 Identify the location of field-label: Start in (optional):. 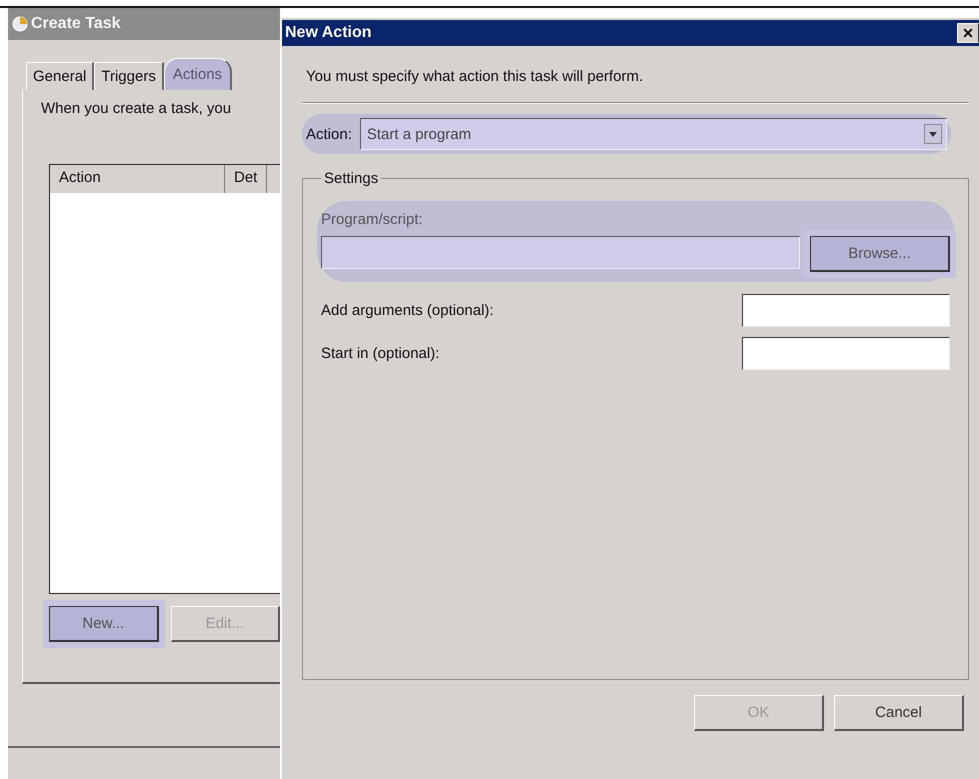
(380, 353).